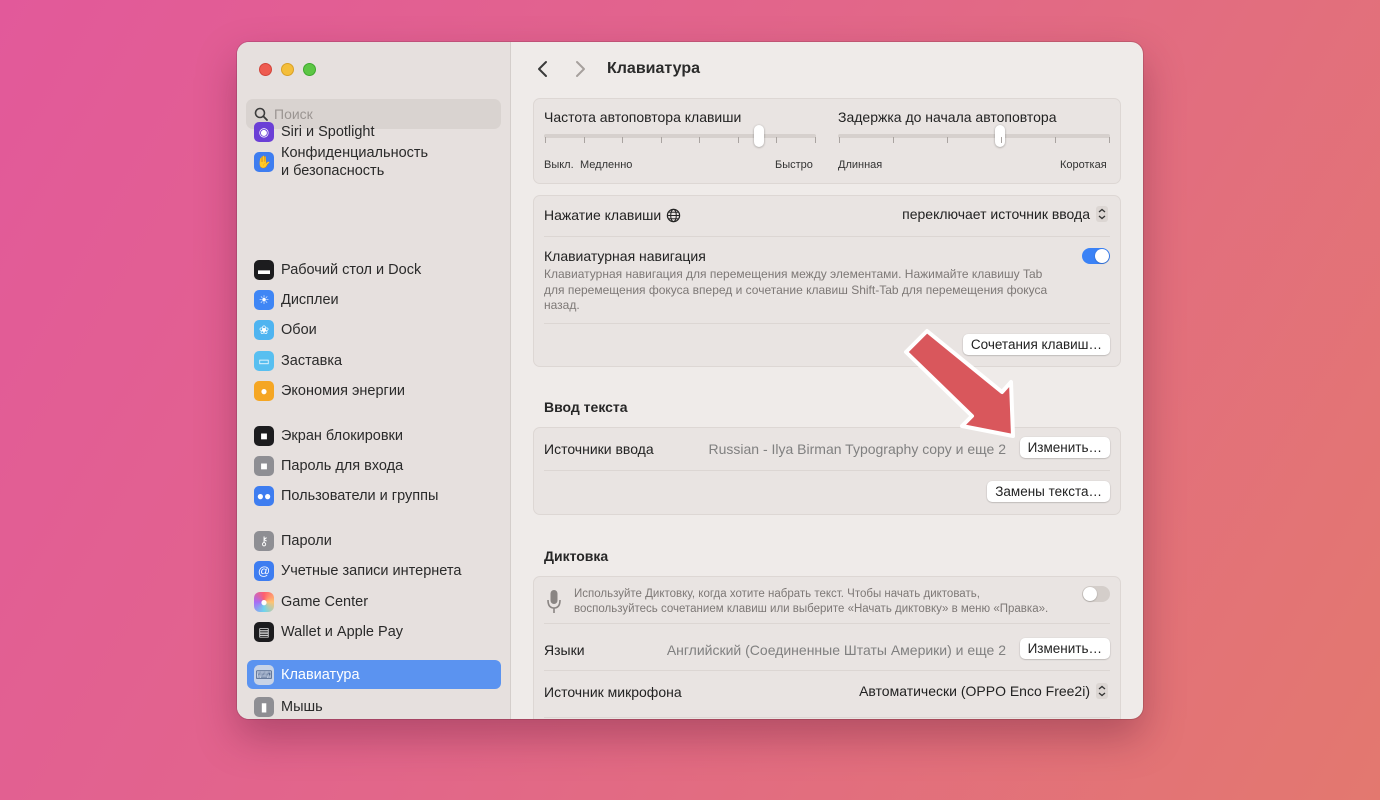 This screenshot has height=800, width=1380. What do you see at coordinates (374, 299) in the screenshot?
I see `sidebar-item: ☀ Дисплеи` at bounding box center [374, 299].